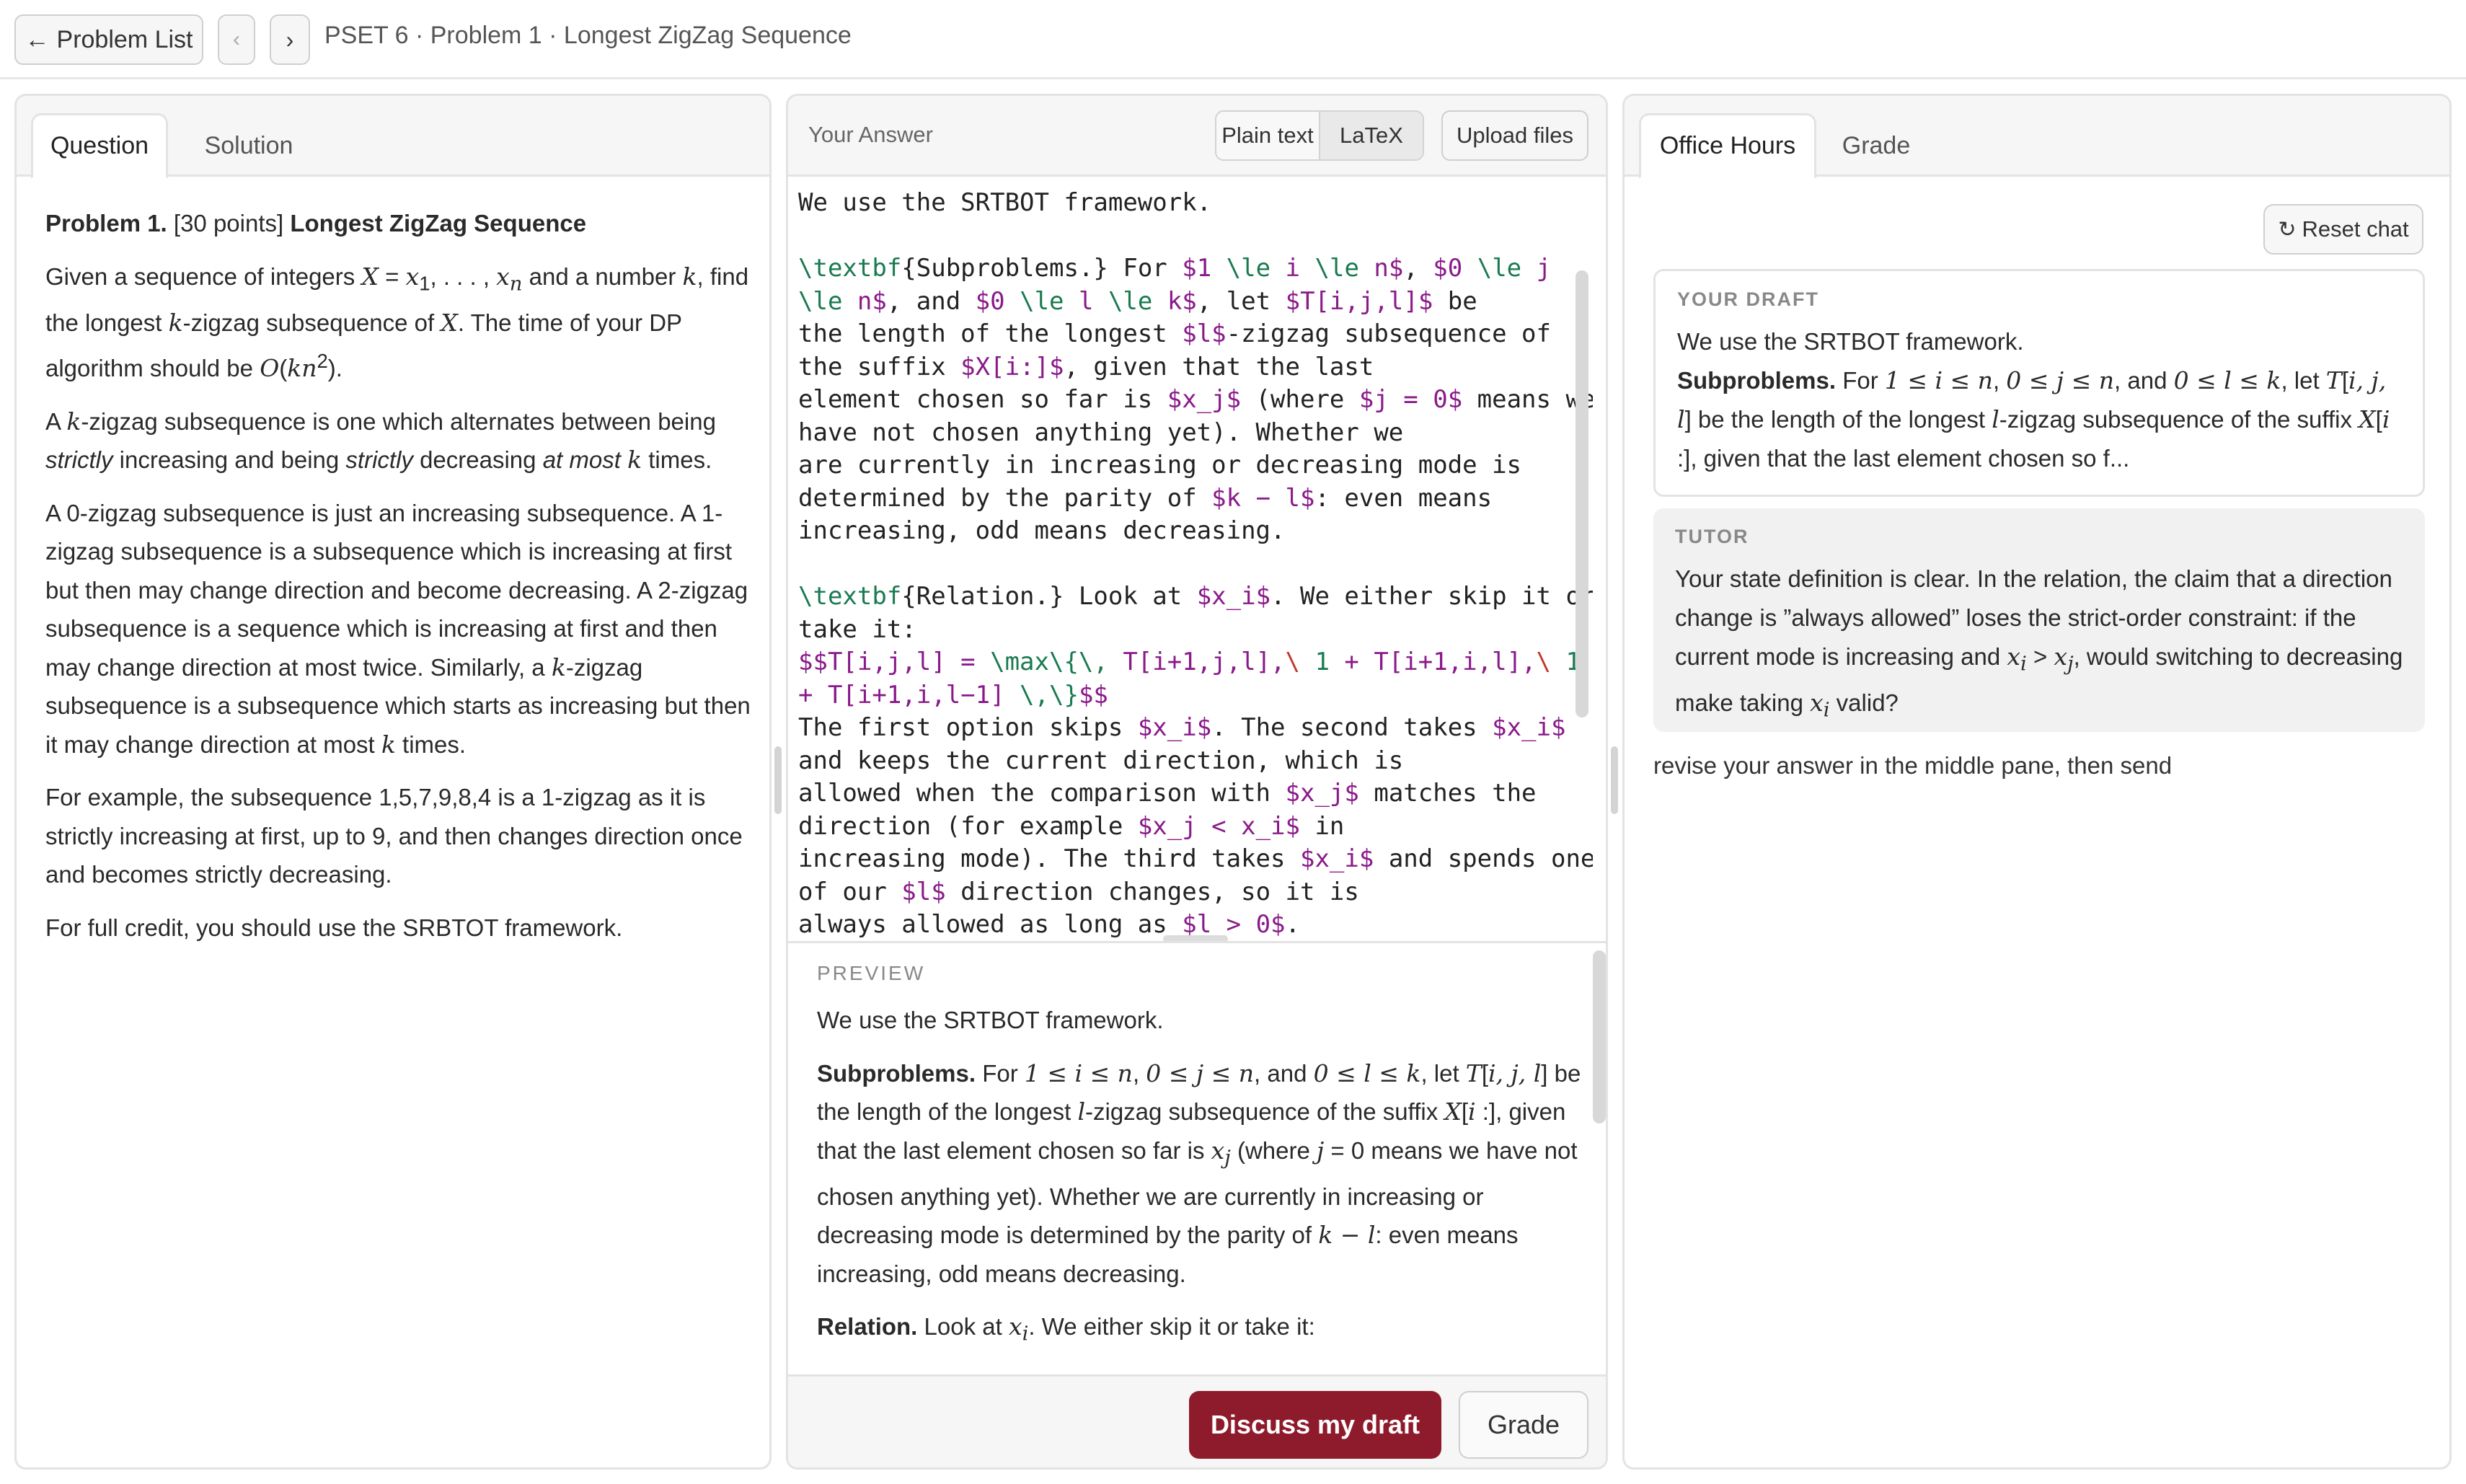 Image resolution: width=2466 pixels, height=1484 pixels. I want to click on plain-text-mode-button: Plain text, so click(1268, 135).